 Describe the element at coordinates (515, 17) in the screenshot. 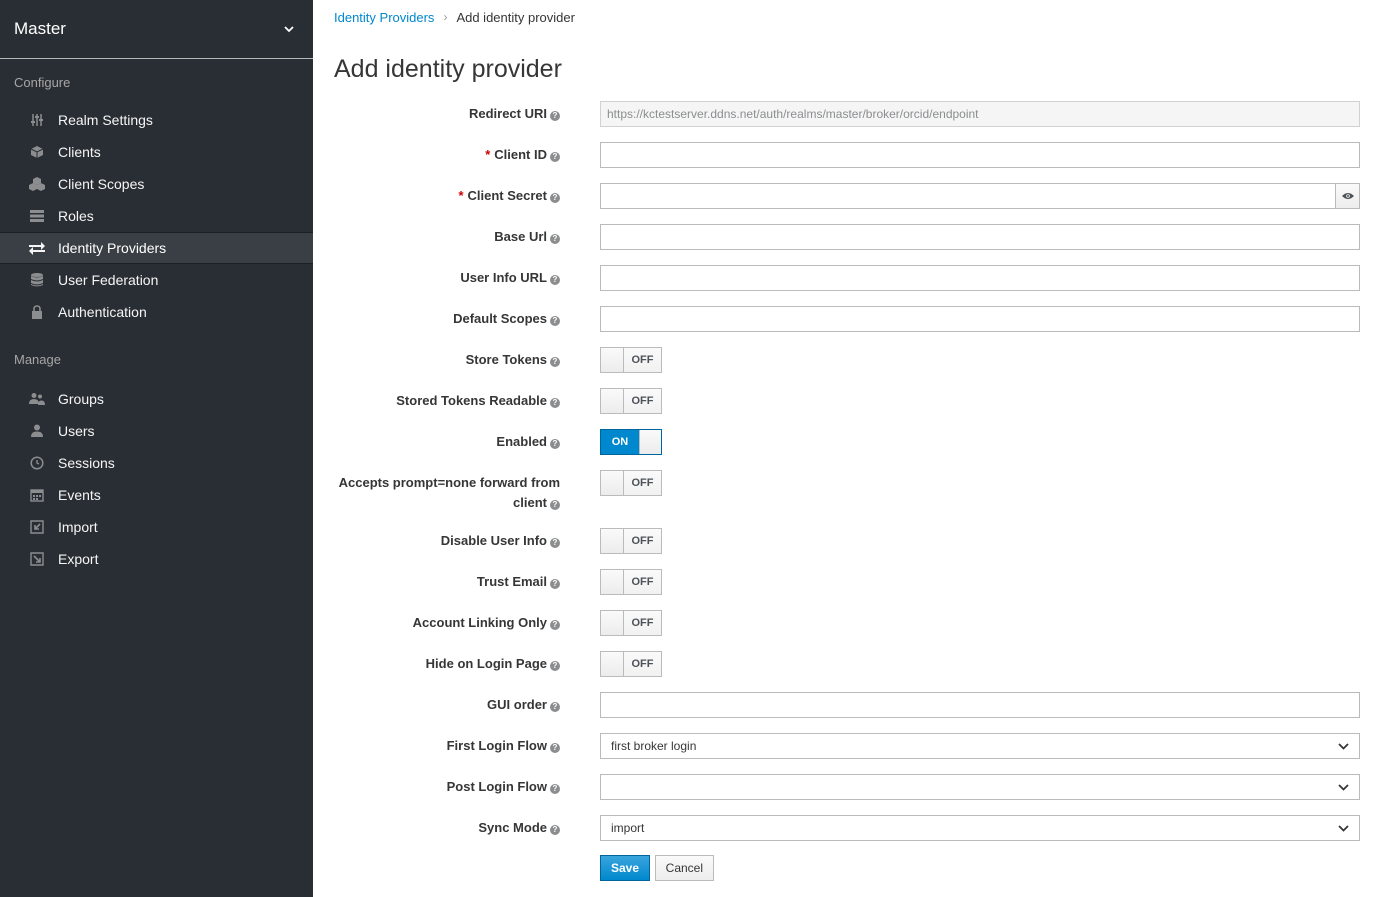

I see `breadcrumb-current: Add identity provider` at that location.